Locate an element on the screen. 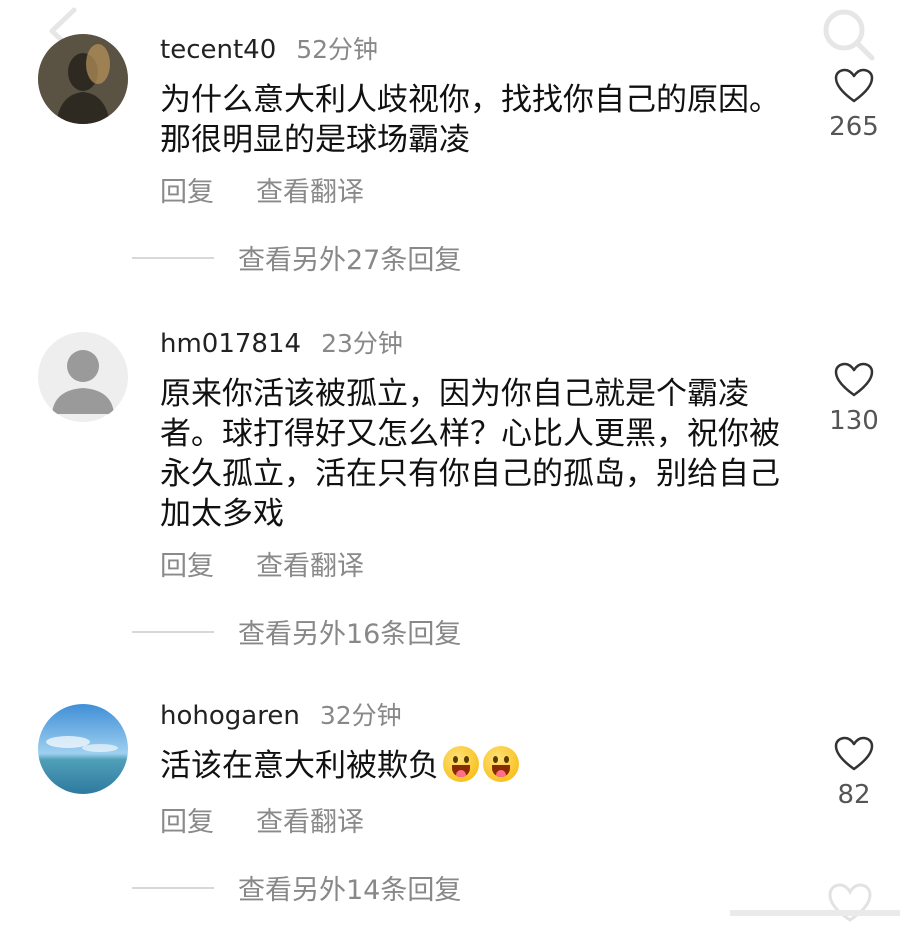  comment-timestamp: 52分钟 is located at coordinates (337, 49).